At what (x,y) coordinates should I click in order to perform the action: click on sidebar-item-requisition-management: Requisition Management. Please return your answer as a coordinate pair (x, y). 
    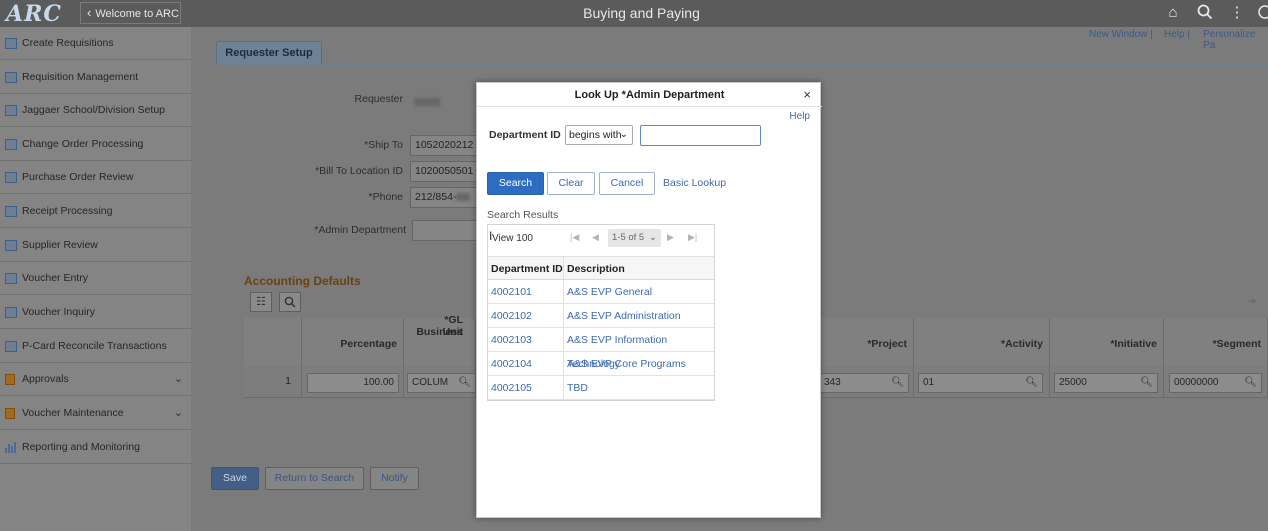
    Looking at the image, I should click on (95, 77).